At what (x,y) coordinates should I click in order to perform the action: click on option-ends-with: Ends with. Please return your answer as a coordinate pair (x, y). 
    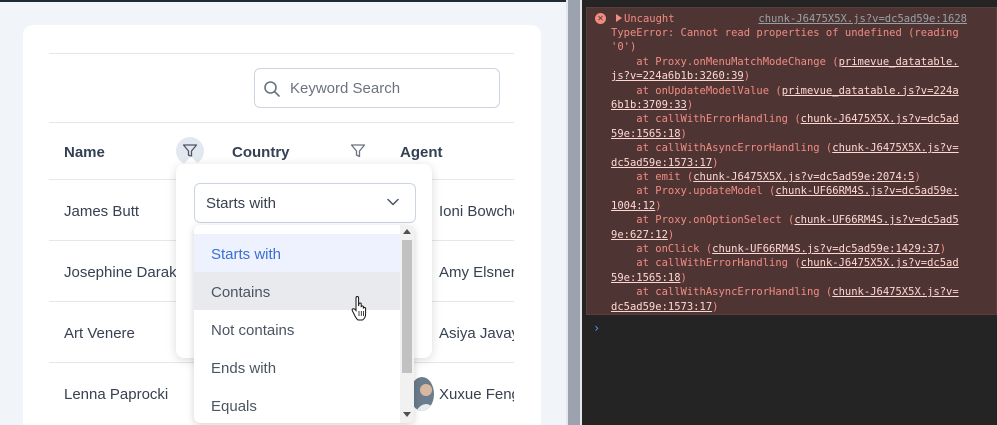
    Looking at the image, I should click on (297, 367).